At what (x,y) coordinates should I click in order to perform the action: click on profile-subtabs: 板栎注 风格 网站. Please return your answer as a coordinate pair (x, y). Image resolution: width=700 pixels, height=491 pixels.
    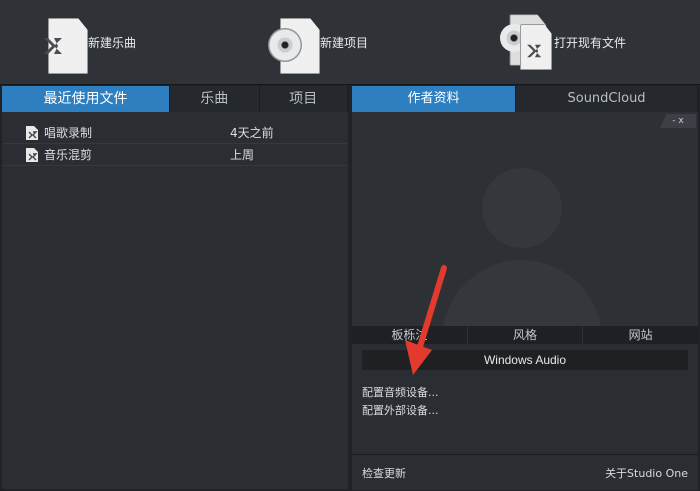
    Looking at the image, I should click on (525, 335).